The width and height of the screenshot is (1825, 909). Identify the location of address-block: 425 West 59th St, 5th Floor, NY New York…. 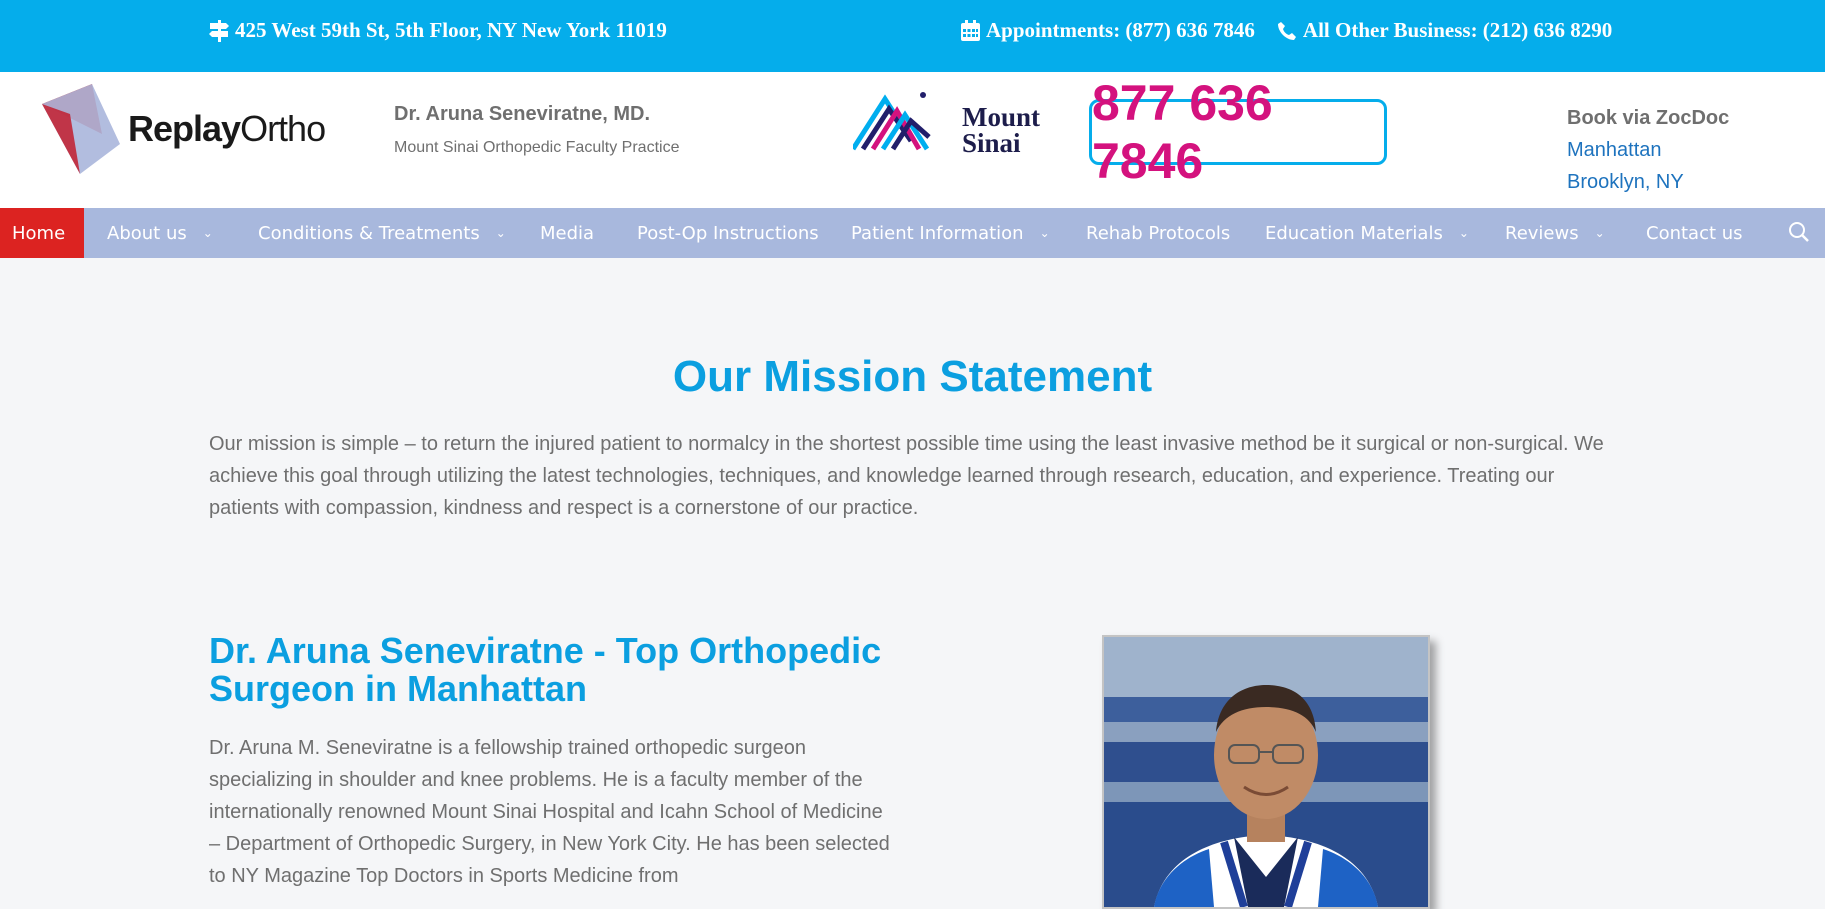
(438, 30).